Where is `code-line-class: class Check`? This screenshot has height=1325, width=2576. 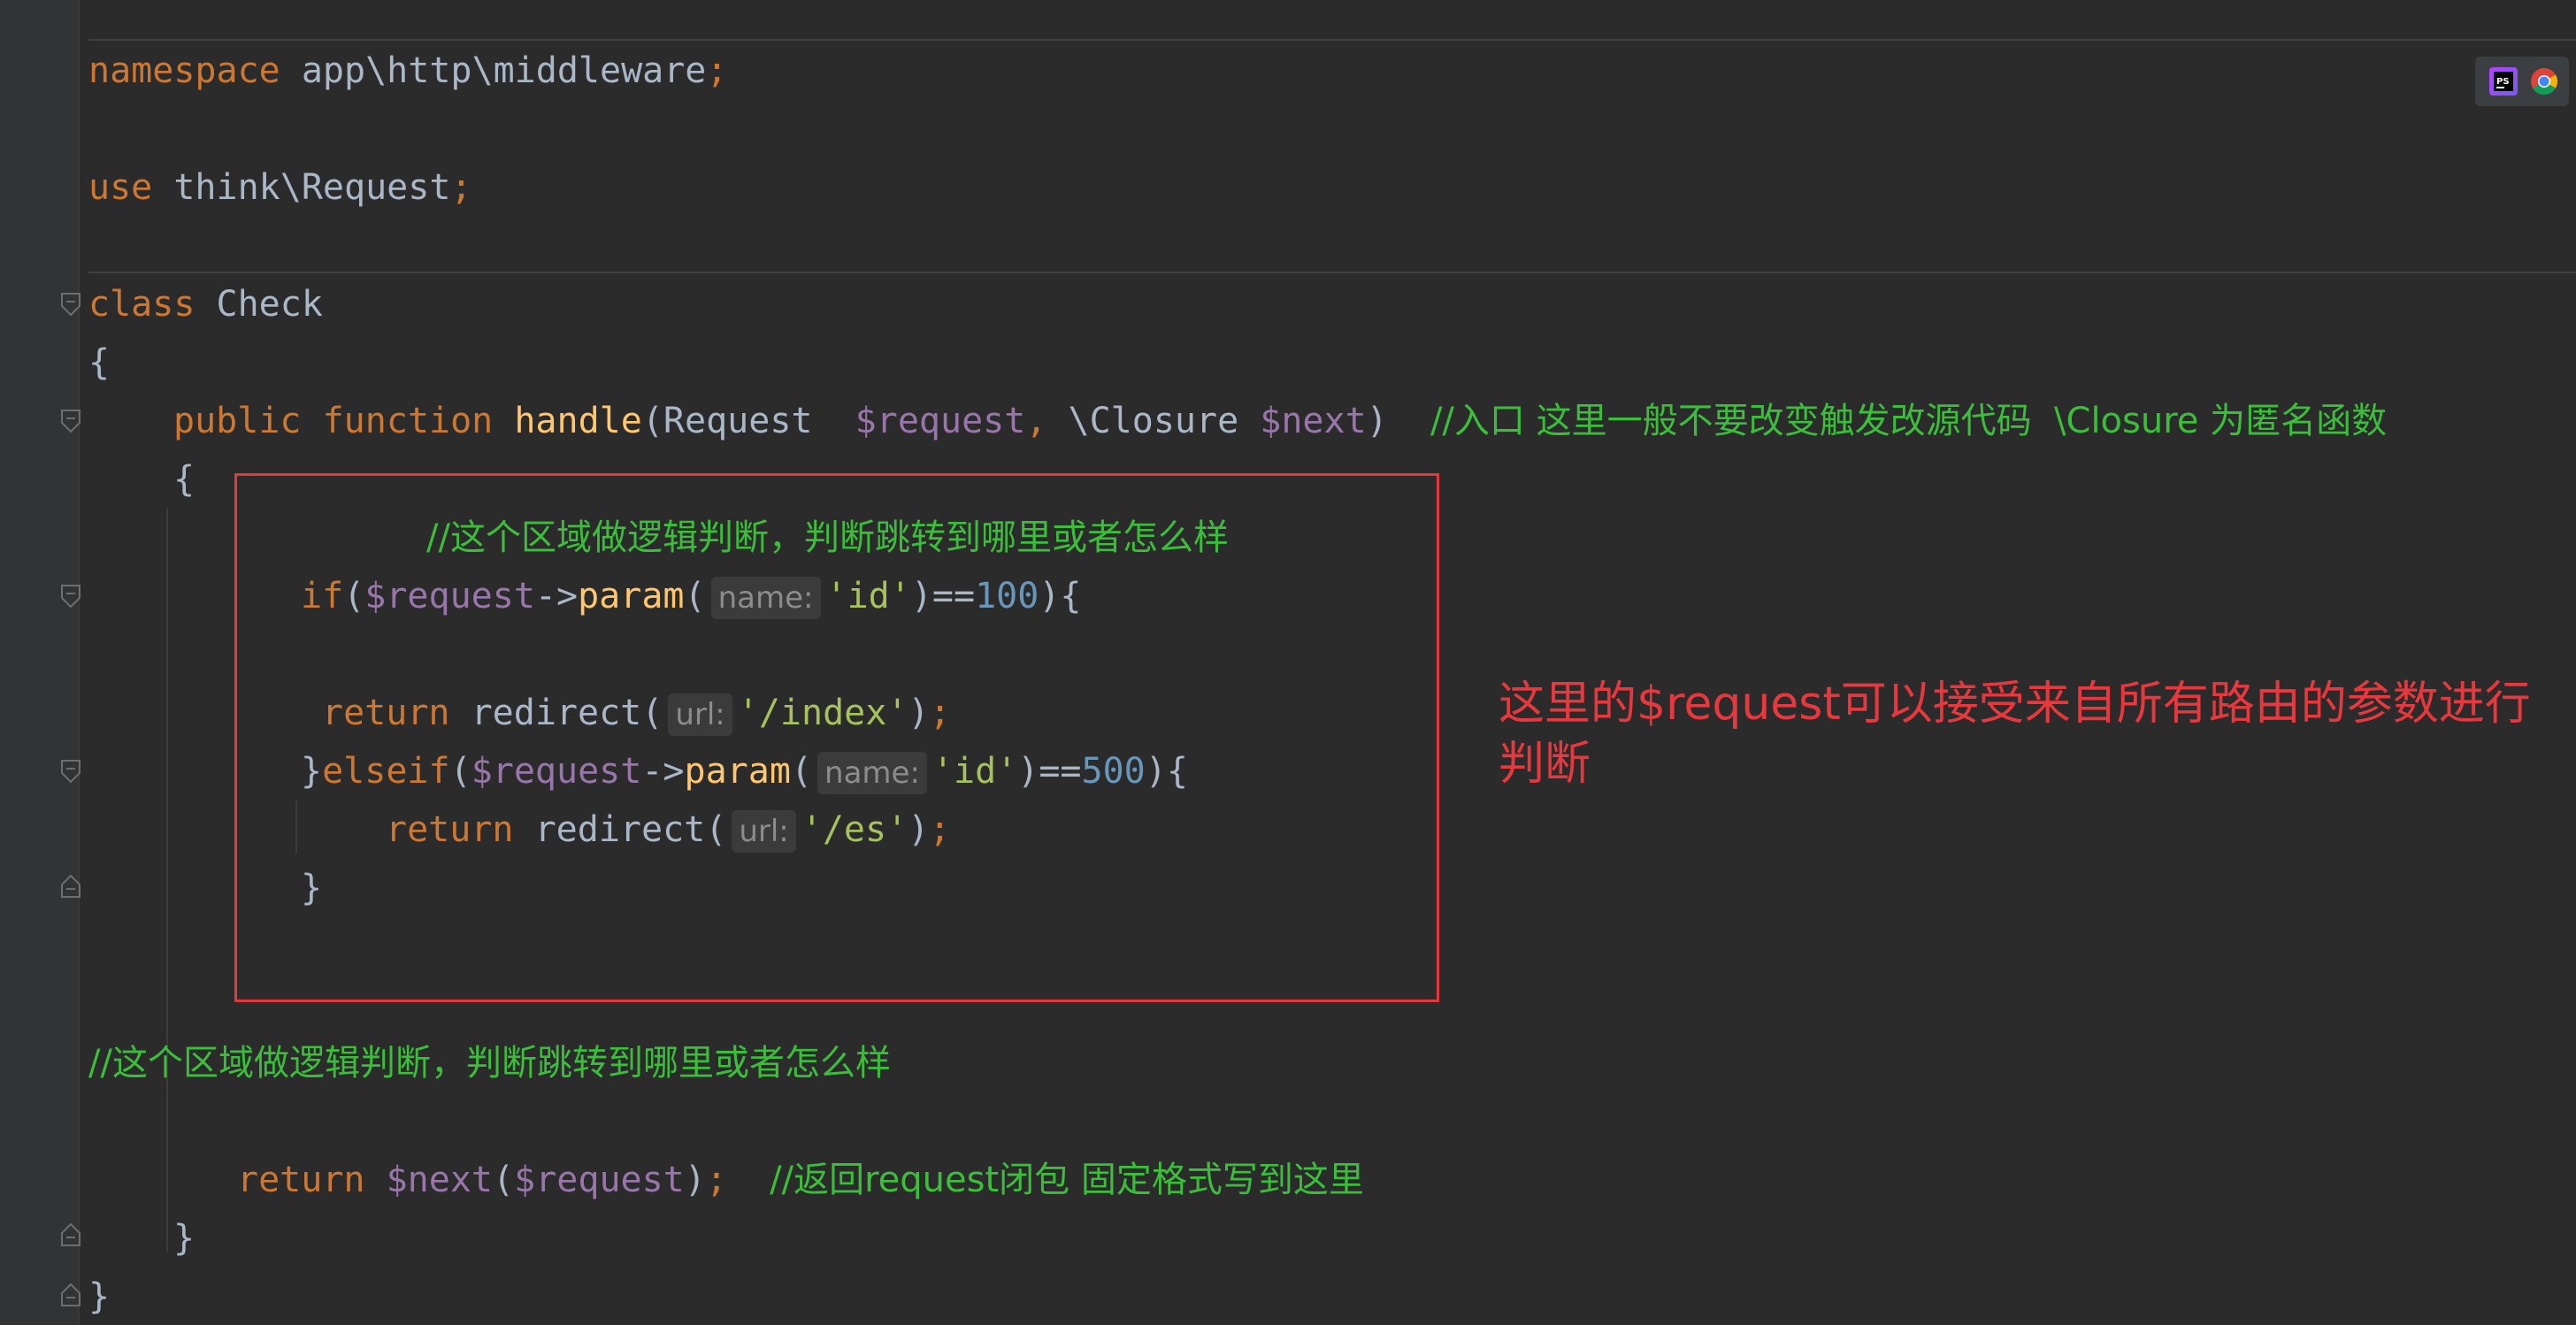 code-line-class: class Check is located at coordinates (205, 304).